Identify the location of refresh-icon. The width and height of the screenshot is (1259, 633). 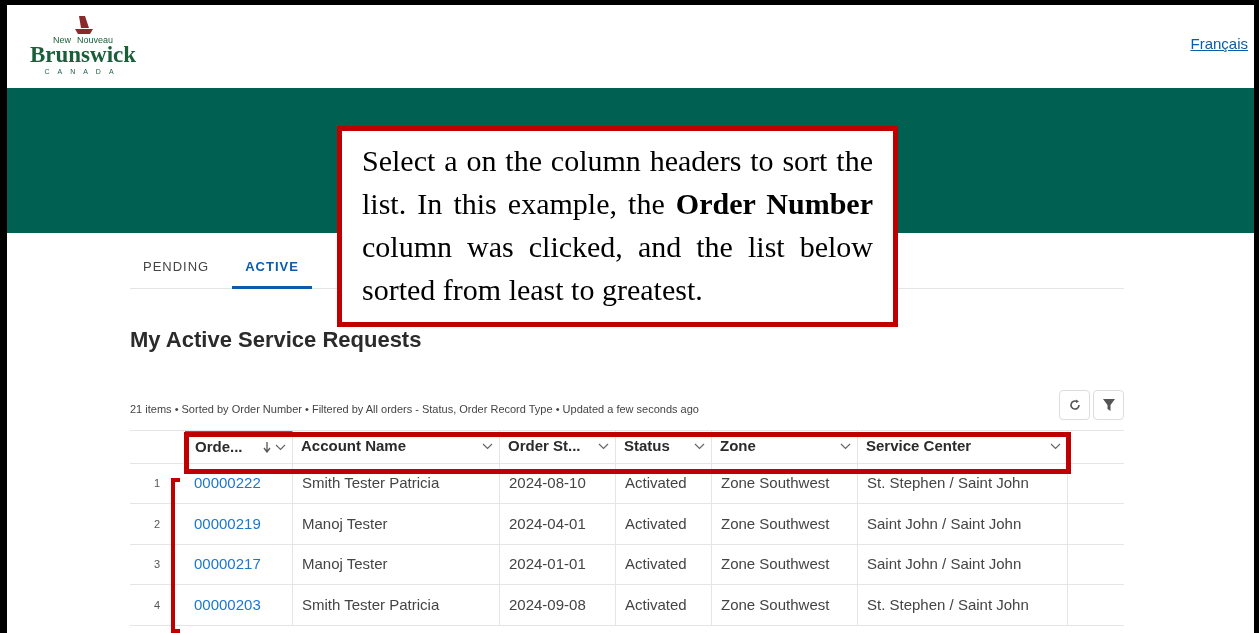
(1074, 404).